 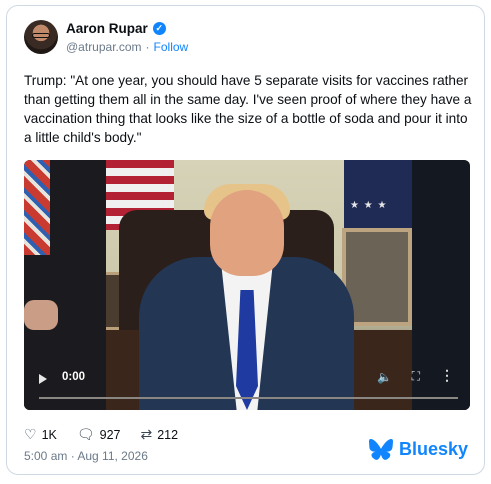 What do you see at coordinates (41, 37) in the screenshot?
I see `avatar` at bounding box center [41, 37].